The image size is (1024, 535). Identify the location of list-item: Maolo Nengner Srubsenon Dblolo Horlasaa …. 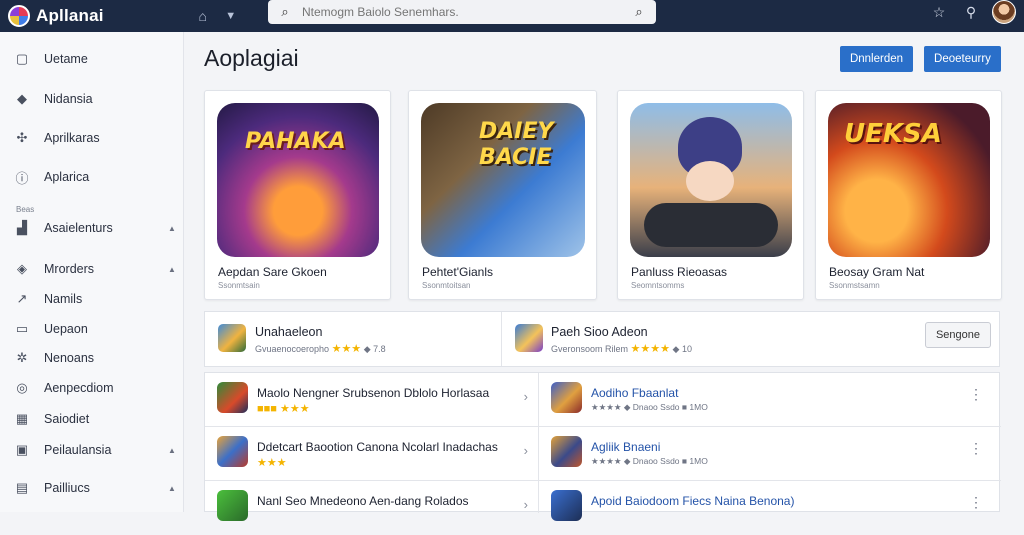
(371, 400).